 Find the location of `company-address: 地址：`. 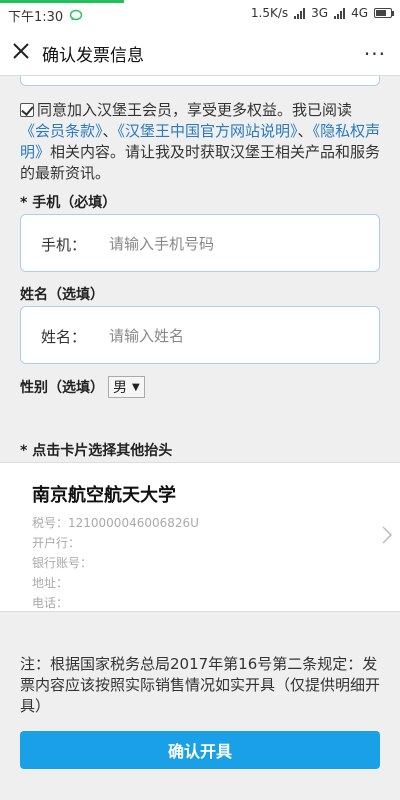

company-address: 地址： is located at coordinates (50, 583).